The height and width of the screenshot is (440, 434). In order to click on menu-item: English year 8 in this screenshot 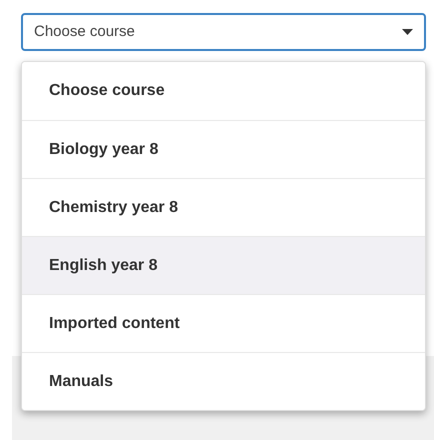, I will do `click(223, 265)`.